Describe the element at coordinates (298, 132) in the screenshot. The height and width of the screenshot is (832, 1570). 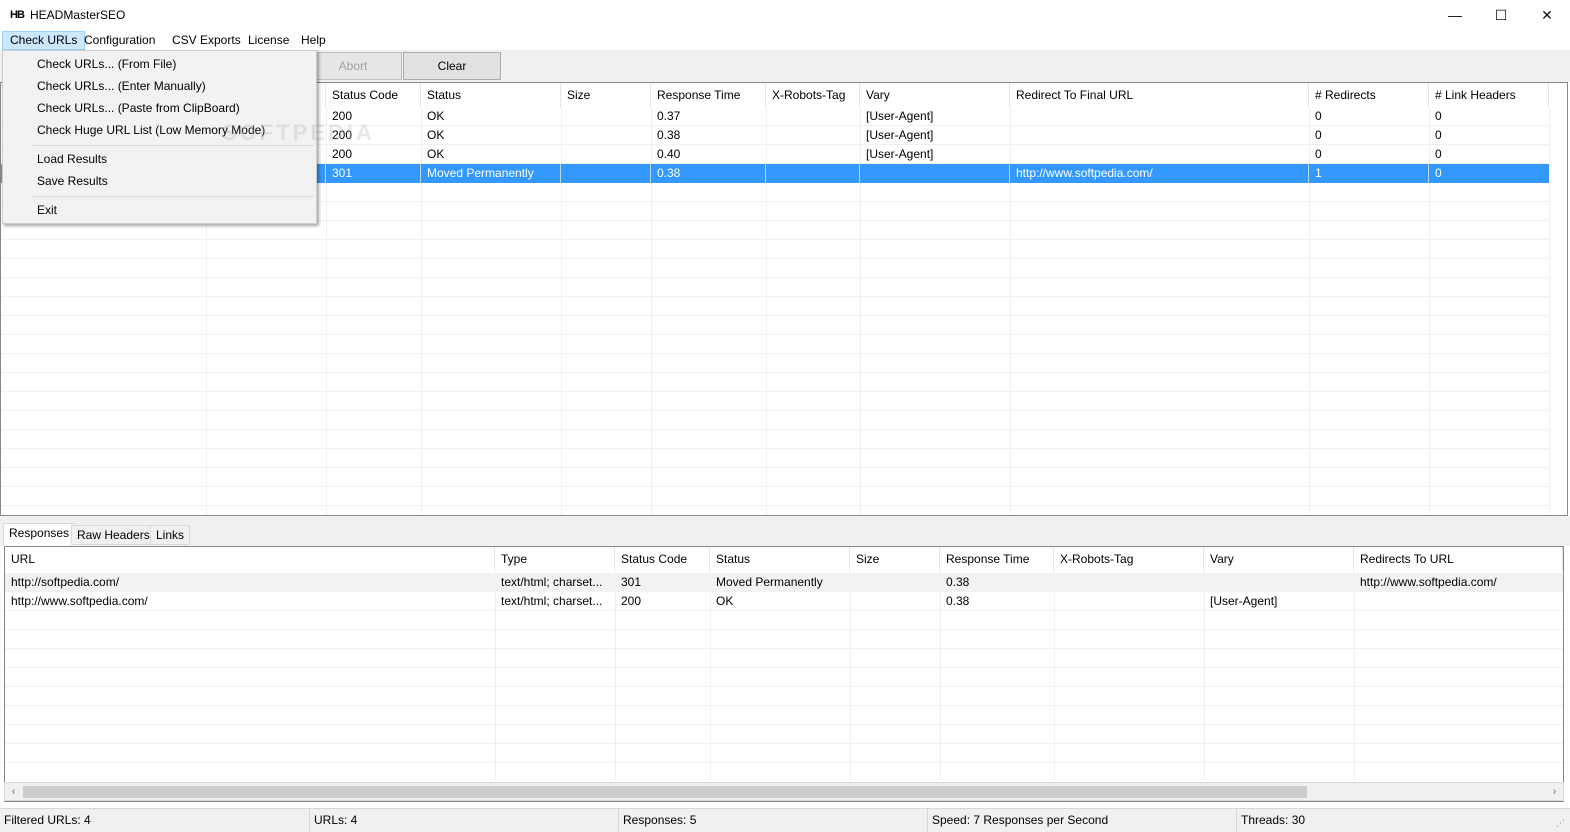
I see `watermark: SOFTPEDIA` at that location.